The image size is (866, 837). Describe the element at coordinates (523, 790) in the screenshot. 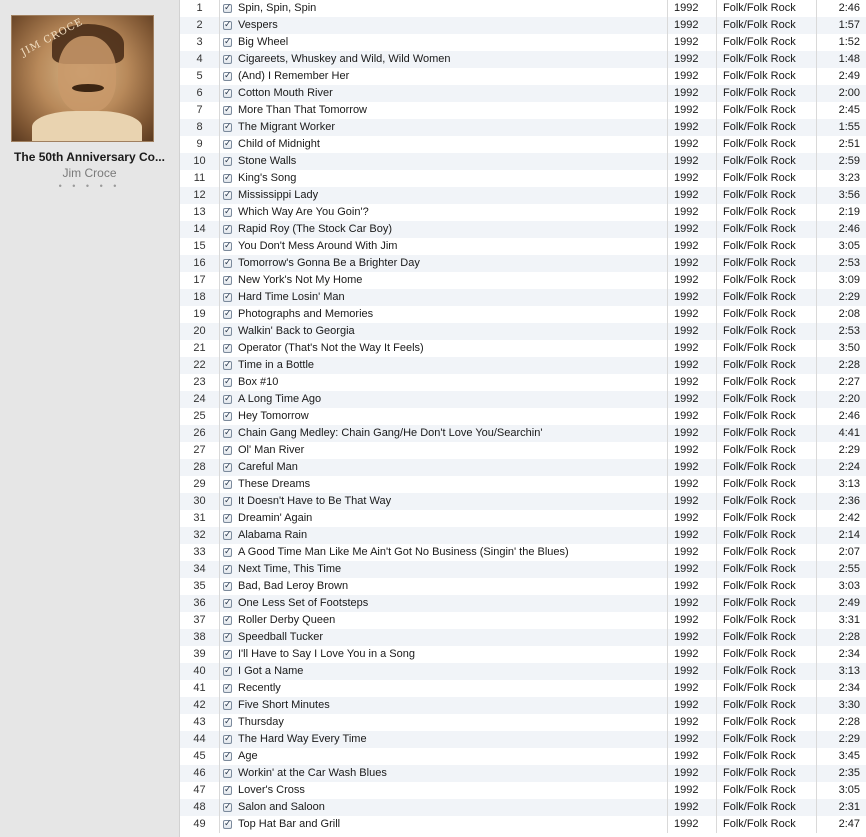

I see `track-row: 47 Lover's Cross 1992 Folk/Folk Rock 3:05` at that location.